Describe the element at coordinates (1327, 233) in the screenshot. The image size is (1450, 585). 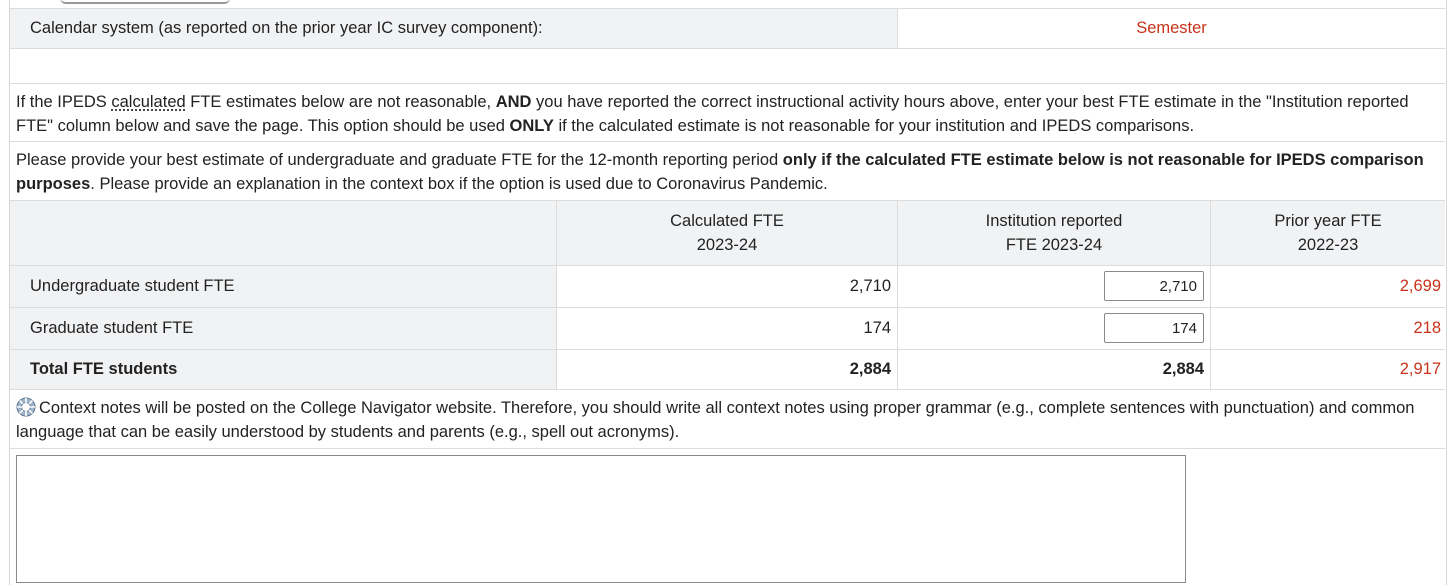
I see `header-prior: Prior year FTE 2022-23` at that location.